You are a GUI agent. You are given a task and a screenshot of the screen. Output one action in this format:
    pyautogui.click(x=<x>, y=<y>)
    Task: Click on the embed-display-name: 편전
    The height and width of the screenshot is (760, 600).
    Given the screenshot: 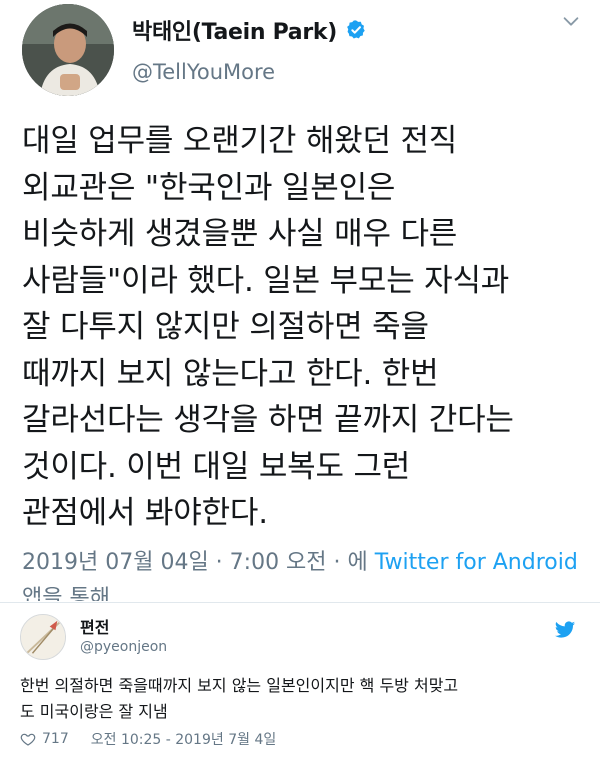 What is the action you would take?
    pyautogui.click(x=94, y=626)
    